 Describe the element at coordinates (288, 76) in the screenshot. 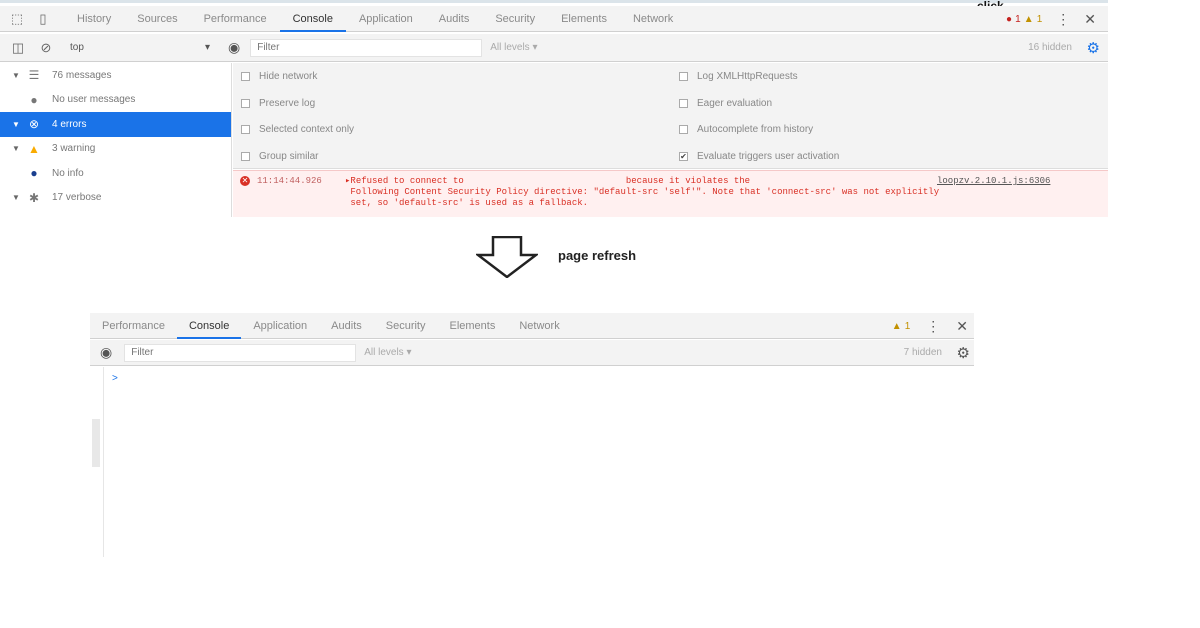

I see `setting-label: Hide network` at that location.